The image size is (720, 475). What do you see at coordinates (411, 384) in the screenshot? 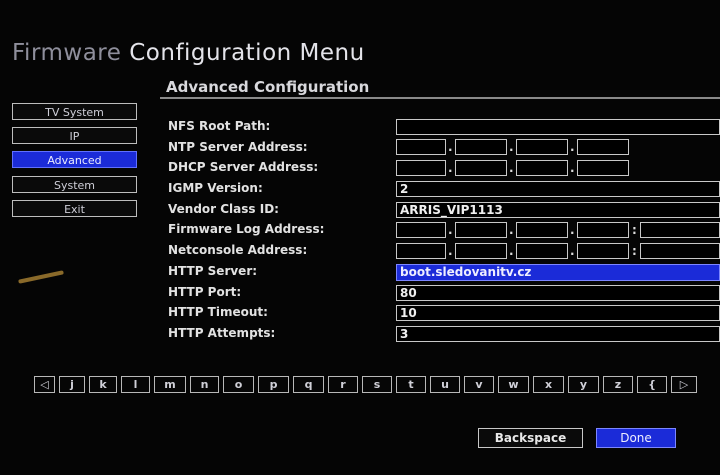
I see `keyboard-key: t` at bounding box center [411, 384].